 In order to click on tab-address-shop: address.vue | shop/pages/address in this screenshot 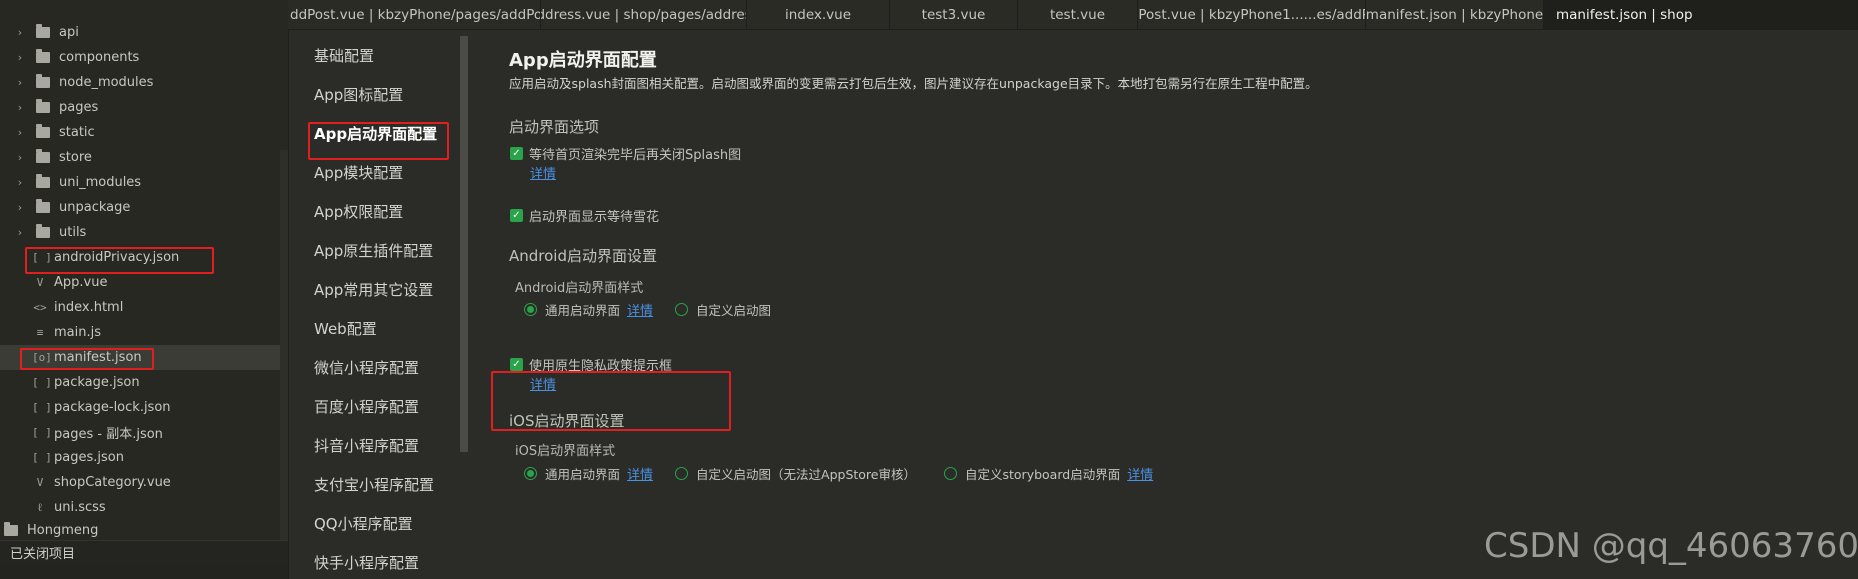, I will do `click(644, 14)`.